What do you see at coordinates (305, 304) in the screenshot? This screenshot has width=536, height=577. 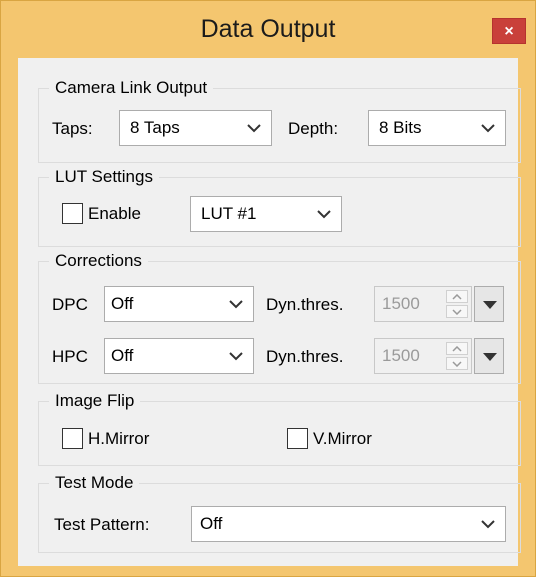 I see `dpc-dyn-thres-label: Dyn.thres.` at bounding box center [305, 304].